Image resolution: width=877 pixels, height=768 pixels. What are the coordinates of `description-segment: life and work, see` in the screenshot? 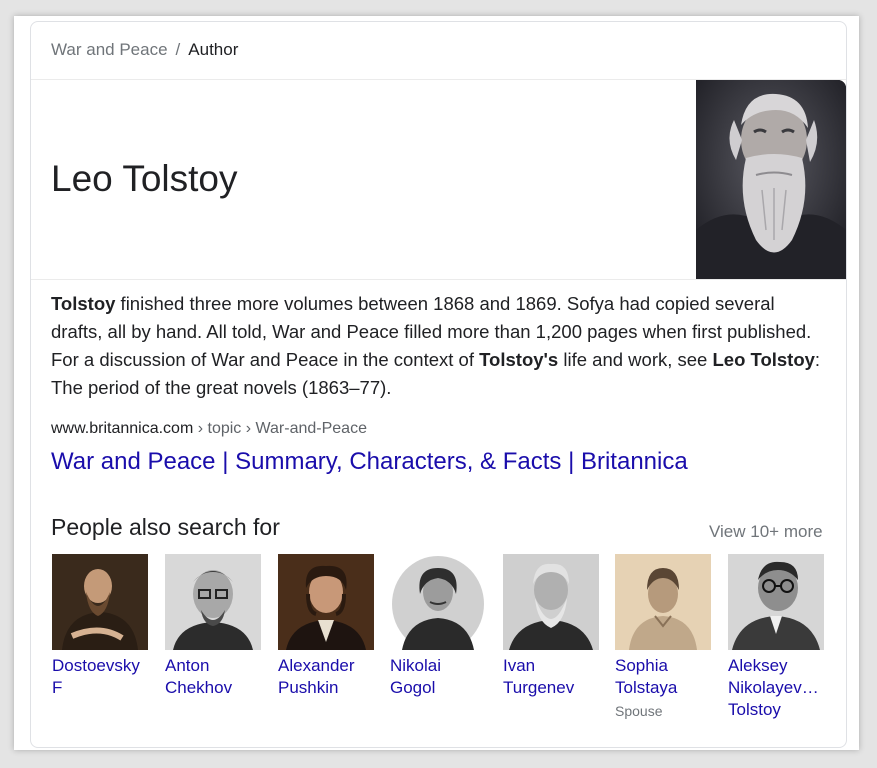 It's located at (635, 359).